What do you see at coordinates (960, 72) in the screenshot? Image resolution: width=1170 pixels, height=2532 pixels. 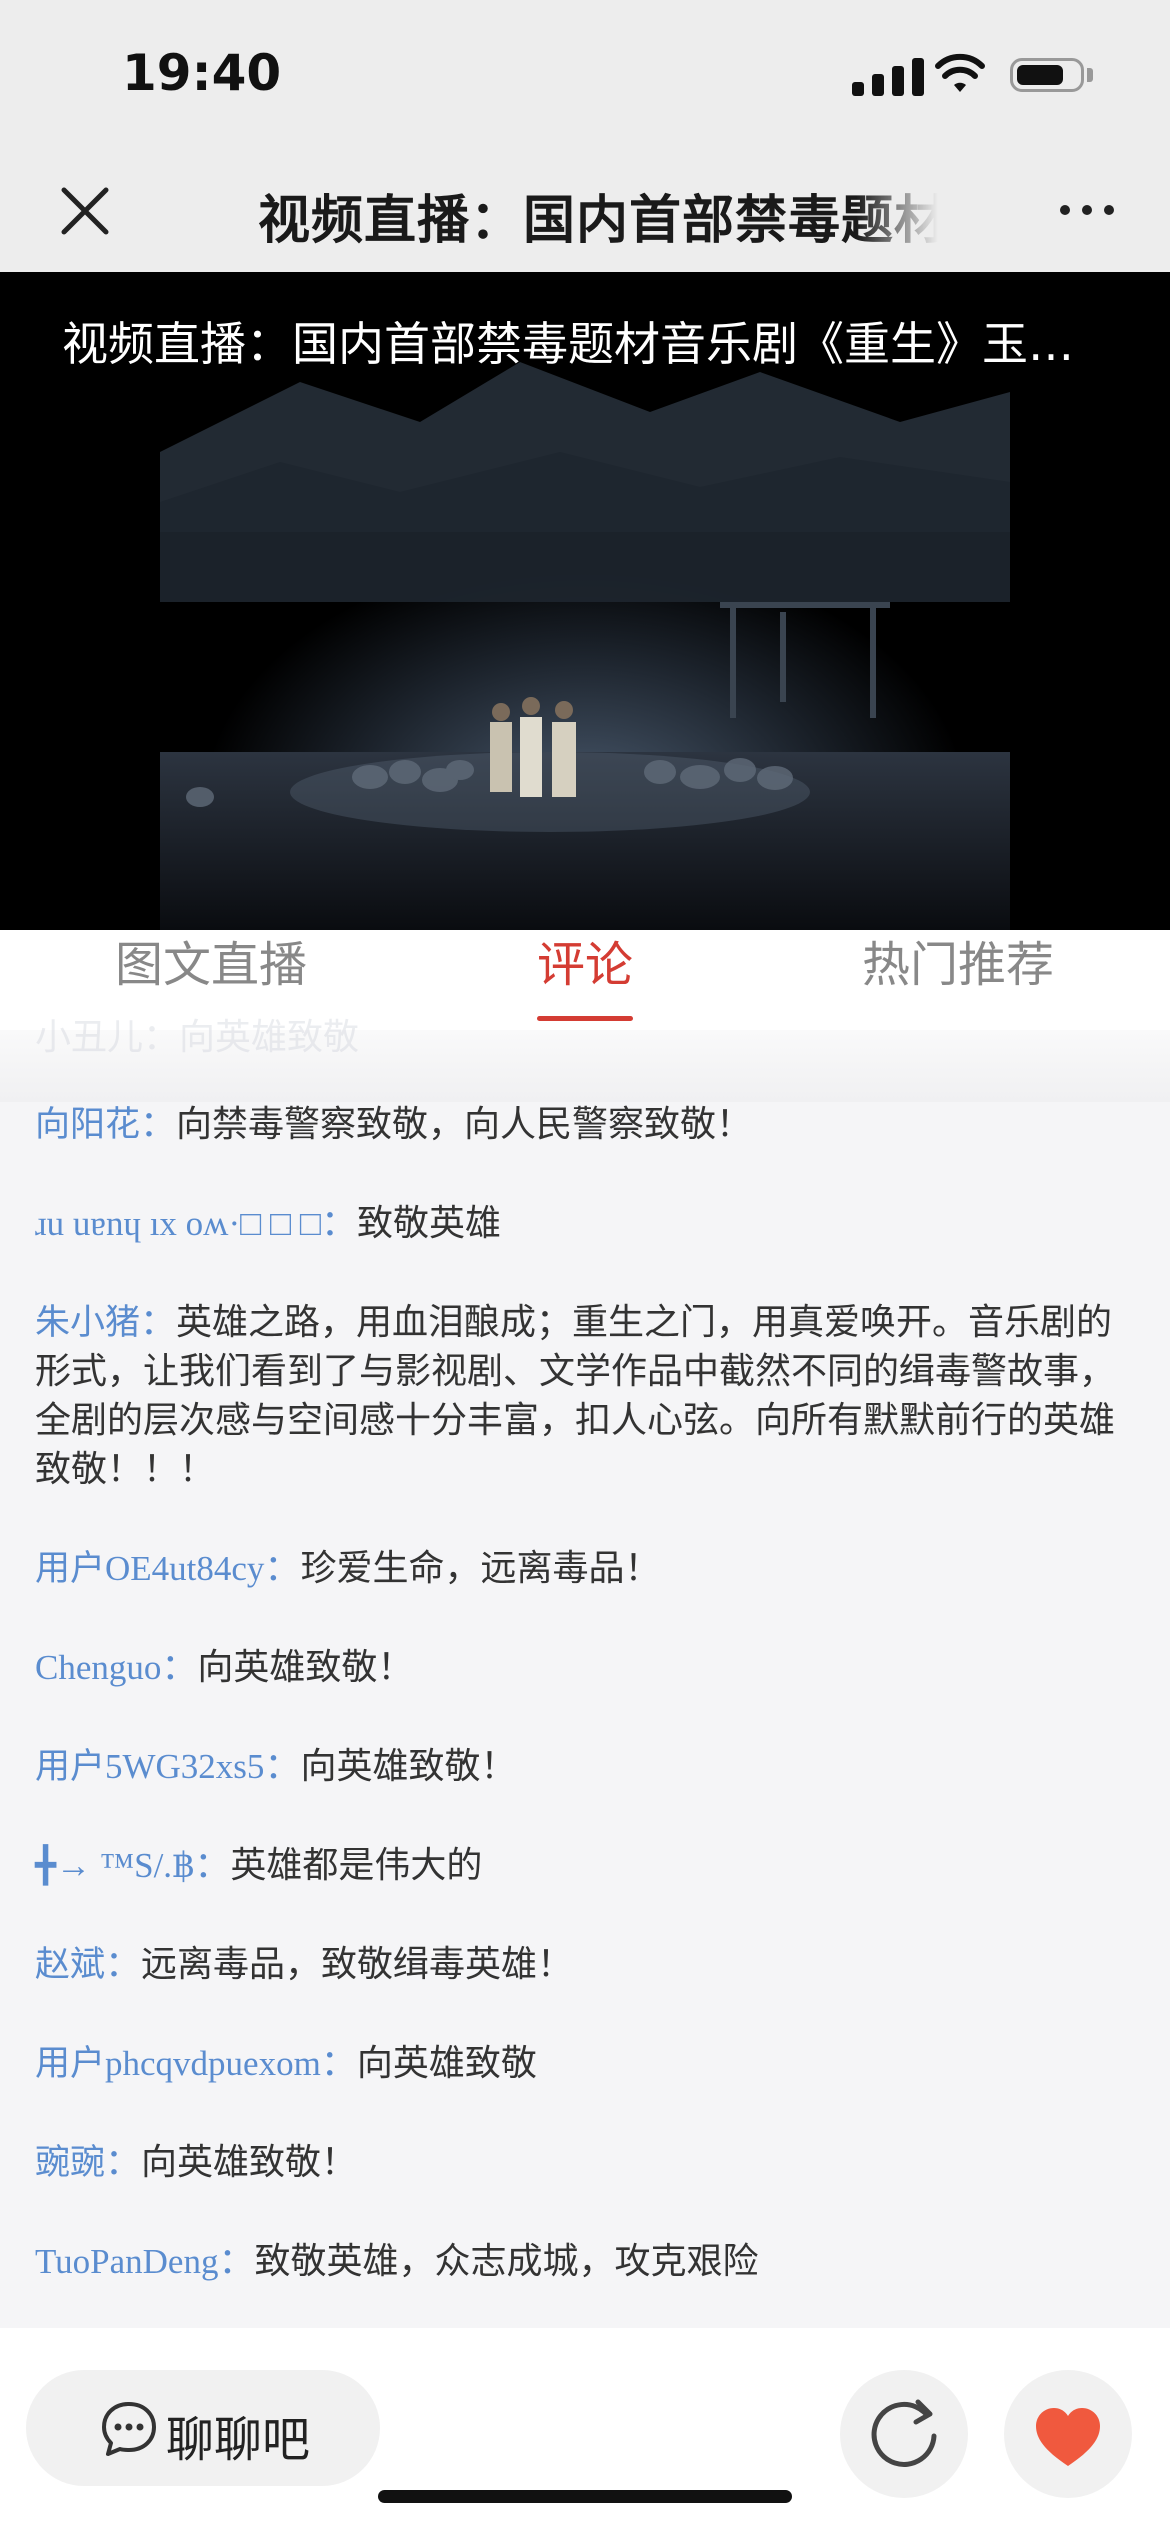 I see `wifi-icon` at bounding box center [960, 72].